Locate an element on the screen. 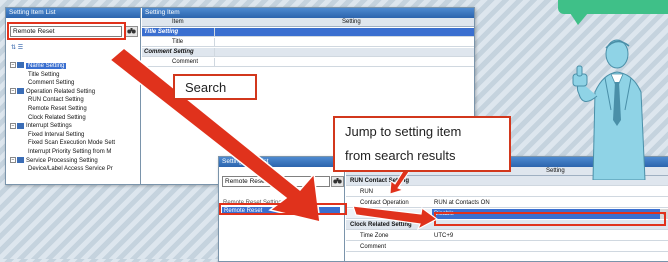  tree-item-label: Comment Setting is located at coordinates (51, 83).